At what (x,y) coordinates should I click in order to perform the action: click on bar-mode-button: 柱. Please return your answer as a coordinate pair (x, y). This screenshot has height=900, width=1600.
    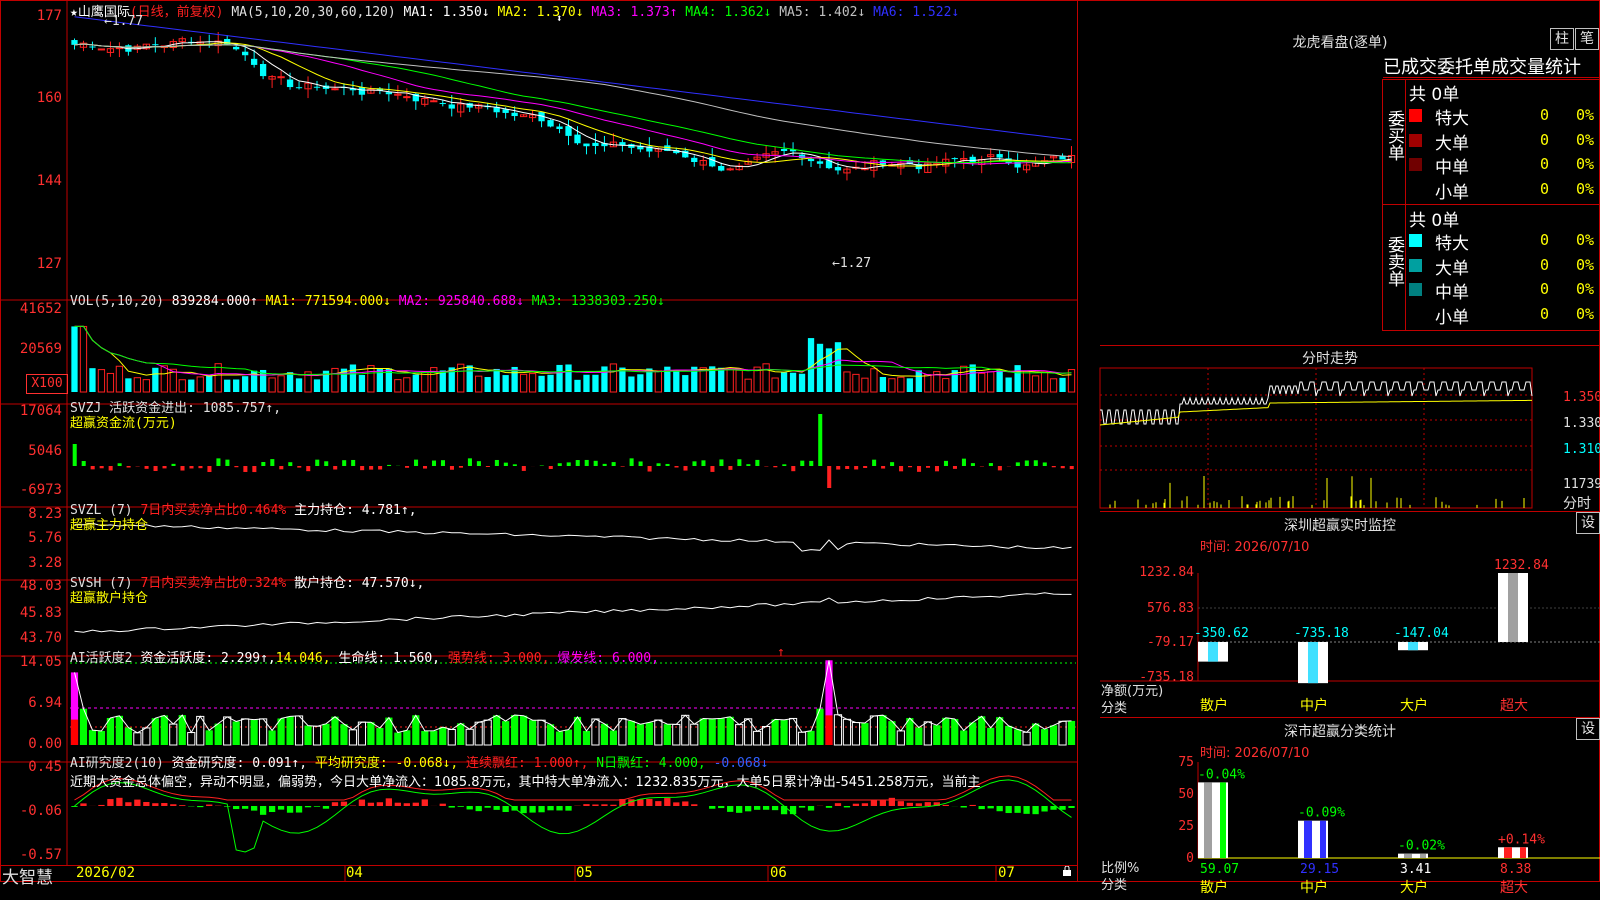
    Looking at the image, I should click on (1562, 39).